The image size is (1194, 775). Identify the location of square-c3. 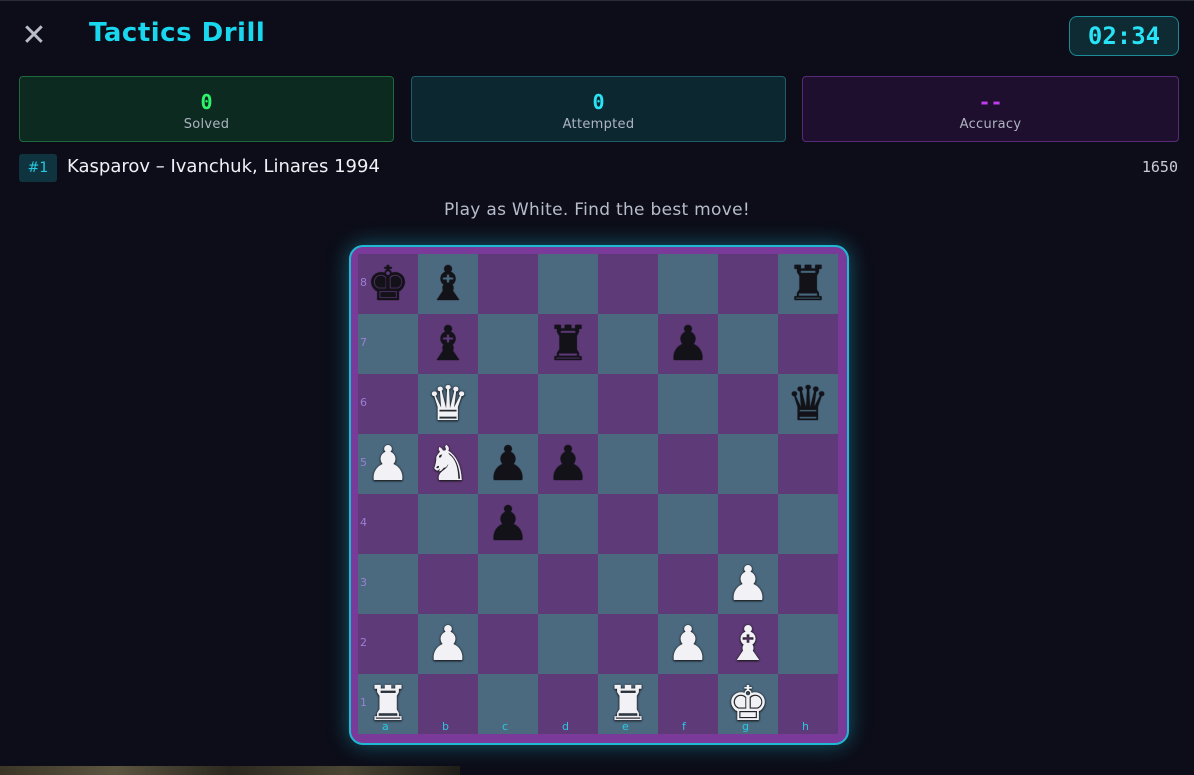
(508, 584).